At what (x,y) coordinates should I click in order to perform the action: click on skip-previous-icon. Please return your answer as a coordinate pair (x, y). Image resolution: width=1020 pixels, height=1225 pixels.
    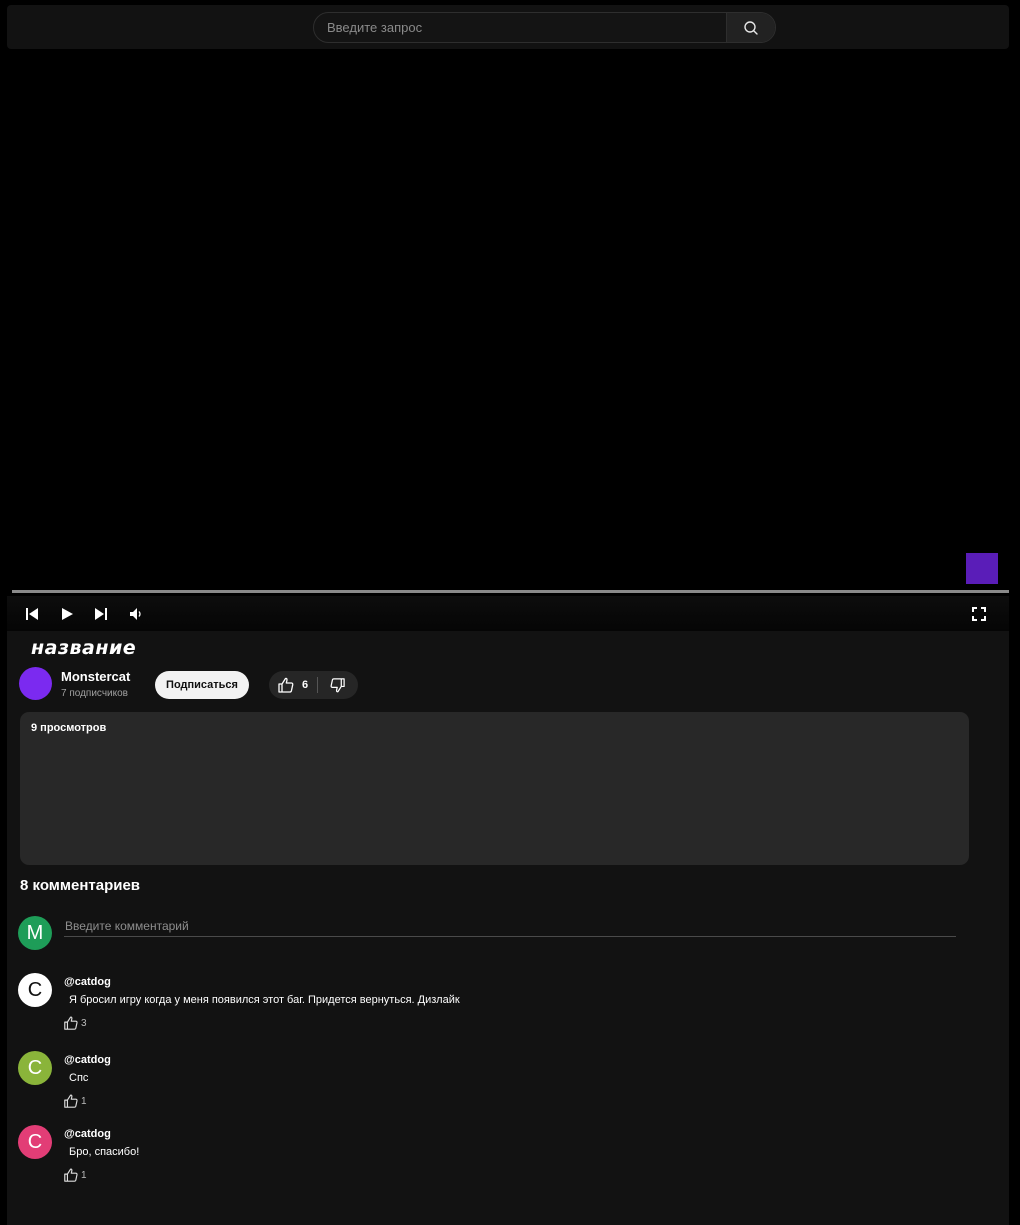
    Looking at the image, I should click on (32, 614).